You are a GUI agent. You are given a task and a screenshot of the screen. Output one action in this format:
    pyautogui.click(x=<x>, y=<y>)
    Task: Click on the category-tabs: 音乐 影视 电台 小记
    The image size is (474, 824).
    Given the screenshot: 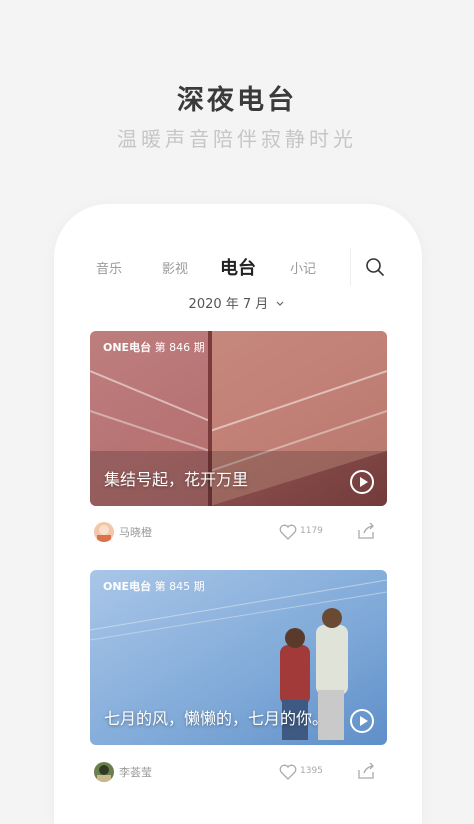 What is the action you would take?
    pyautogui.click(x=213, y=267)
    